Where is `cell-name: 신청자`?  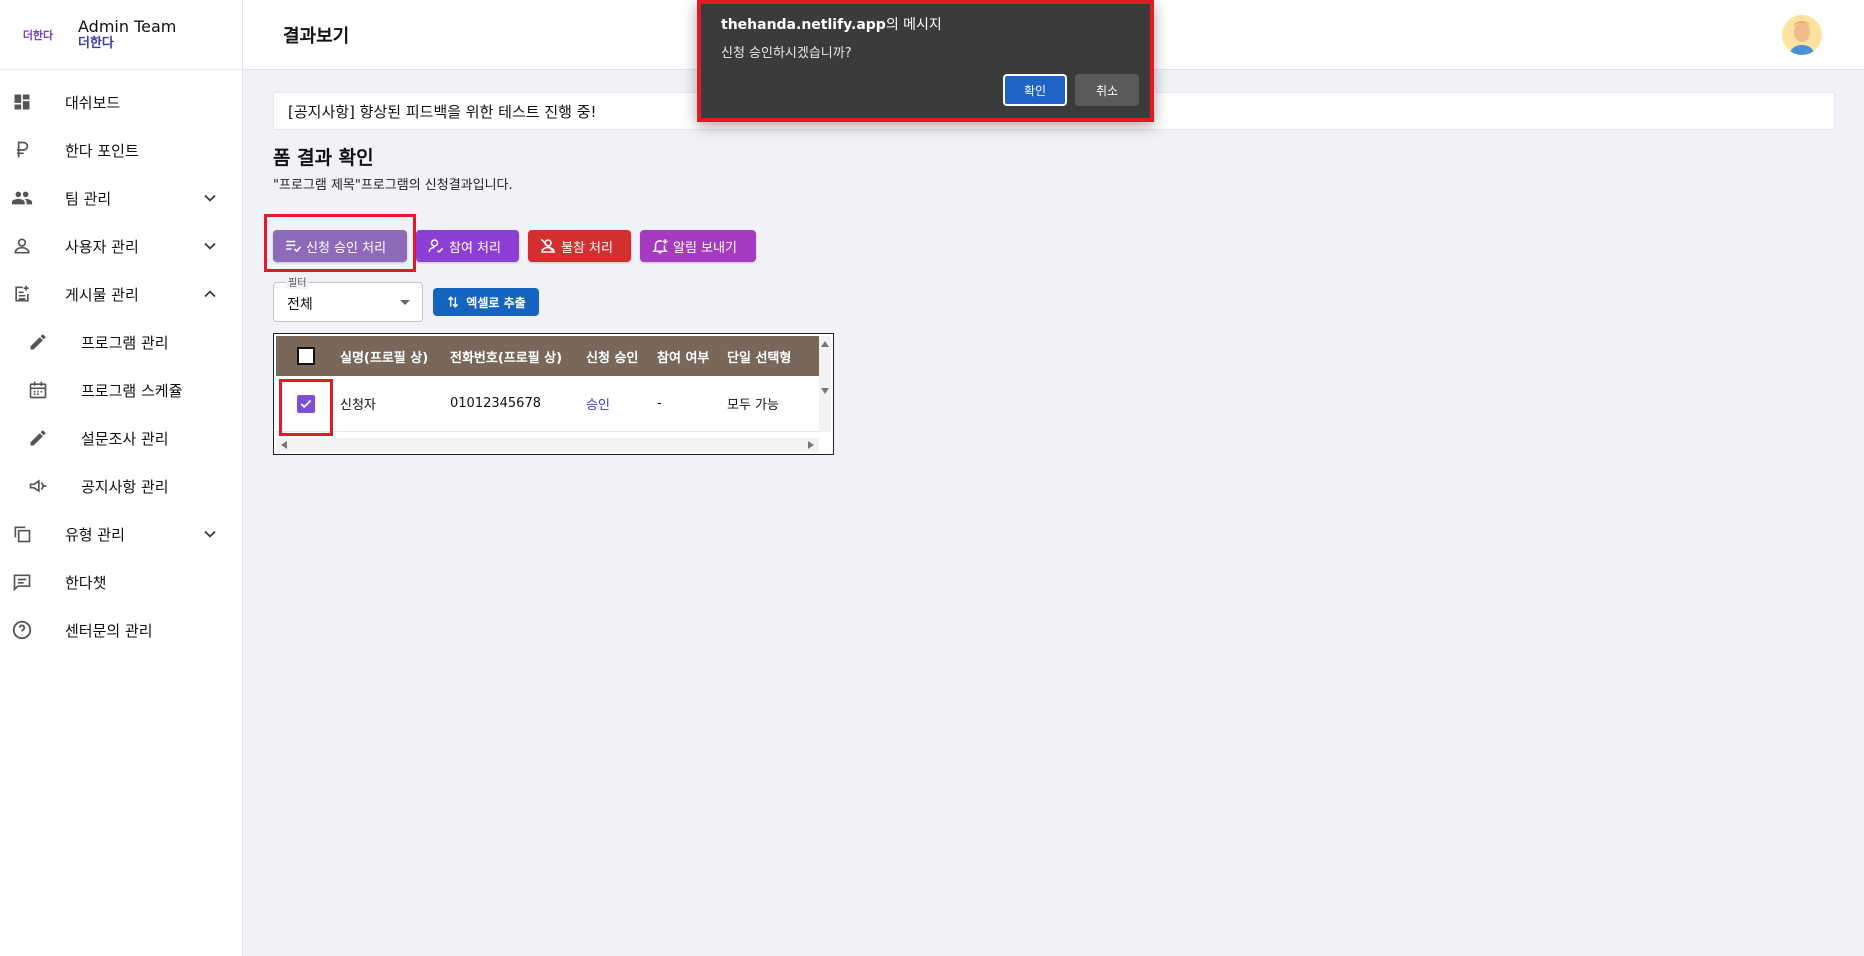
cell-name: 신청자 is located at coordinates (358, 405).